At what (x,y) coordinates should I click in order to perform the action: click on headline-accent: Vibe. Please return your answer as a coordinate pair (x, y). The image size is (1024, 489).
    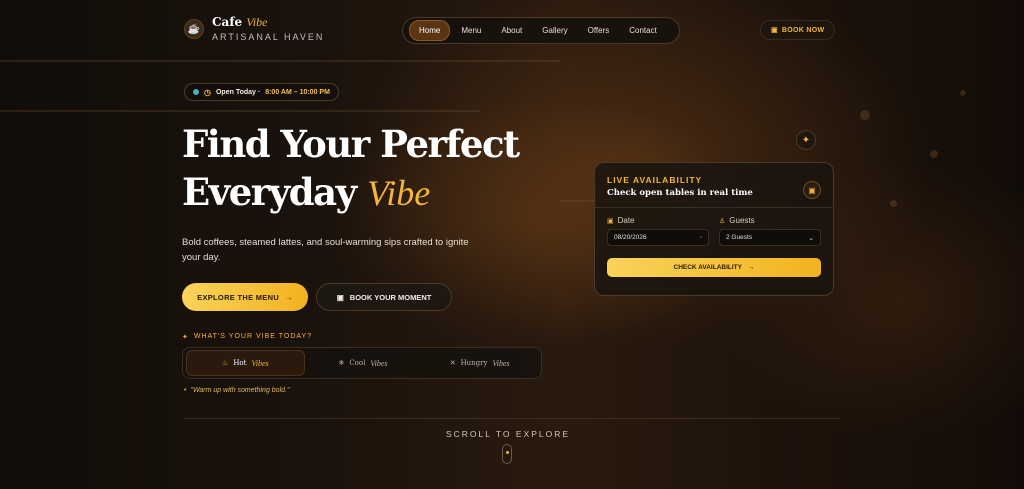
    Looking at the image, I should click on (398, 193).